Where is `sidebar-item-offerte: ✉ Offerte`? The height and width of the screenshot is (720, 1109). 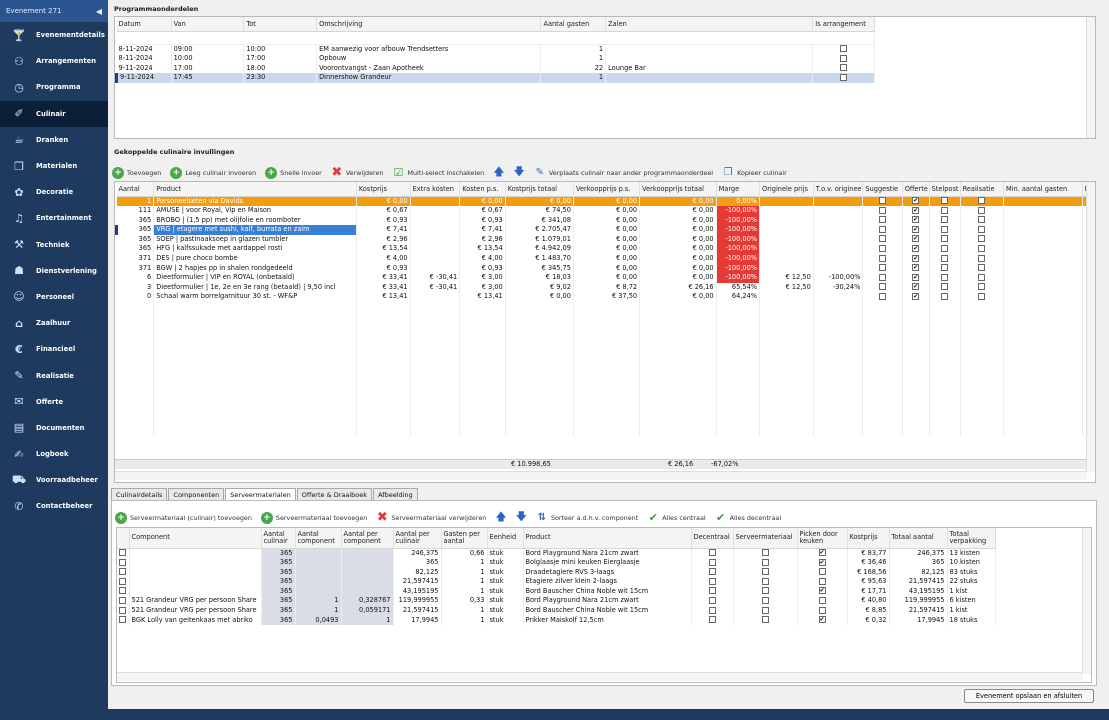
sidebar-item-offerte: ✉ Offerte is located at coordinates (54, 402).